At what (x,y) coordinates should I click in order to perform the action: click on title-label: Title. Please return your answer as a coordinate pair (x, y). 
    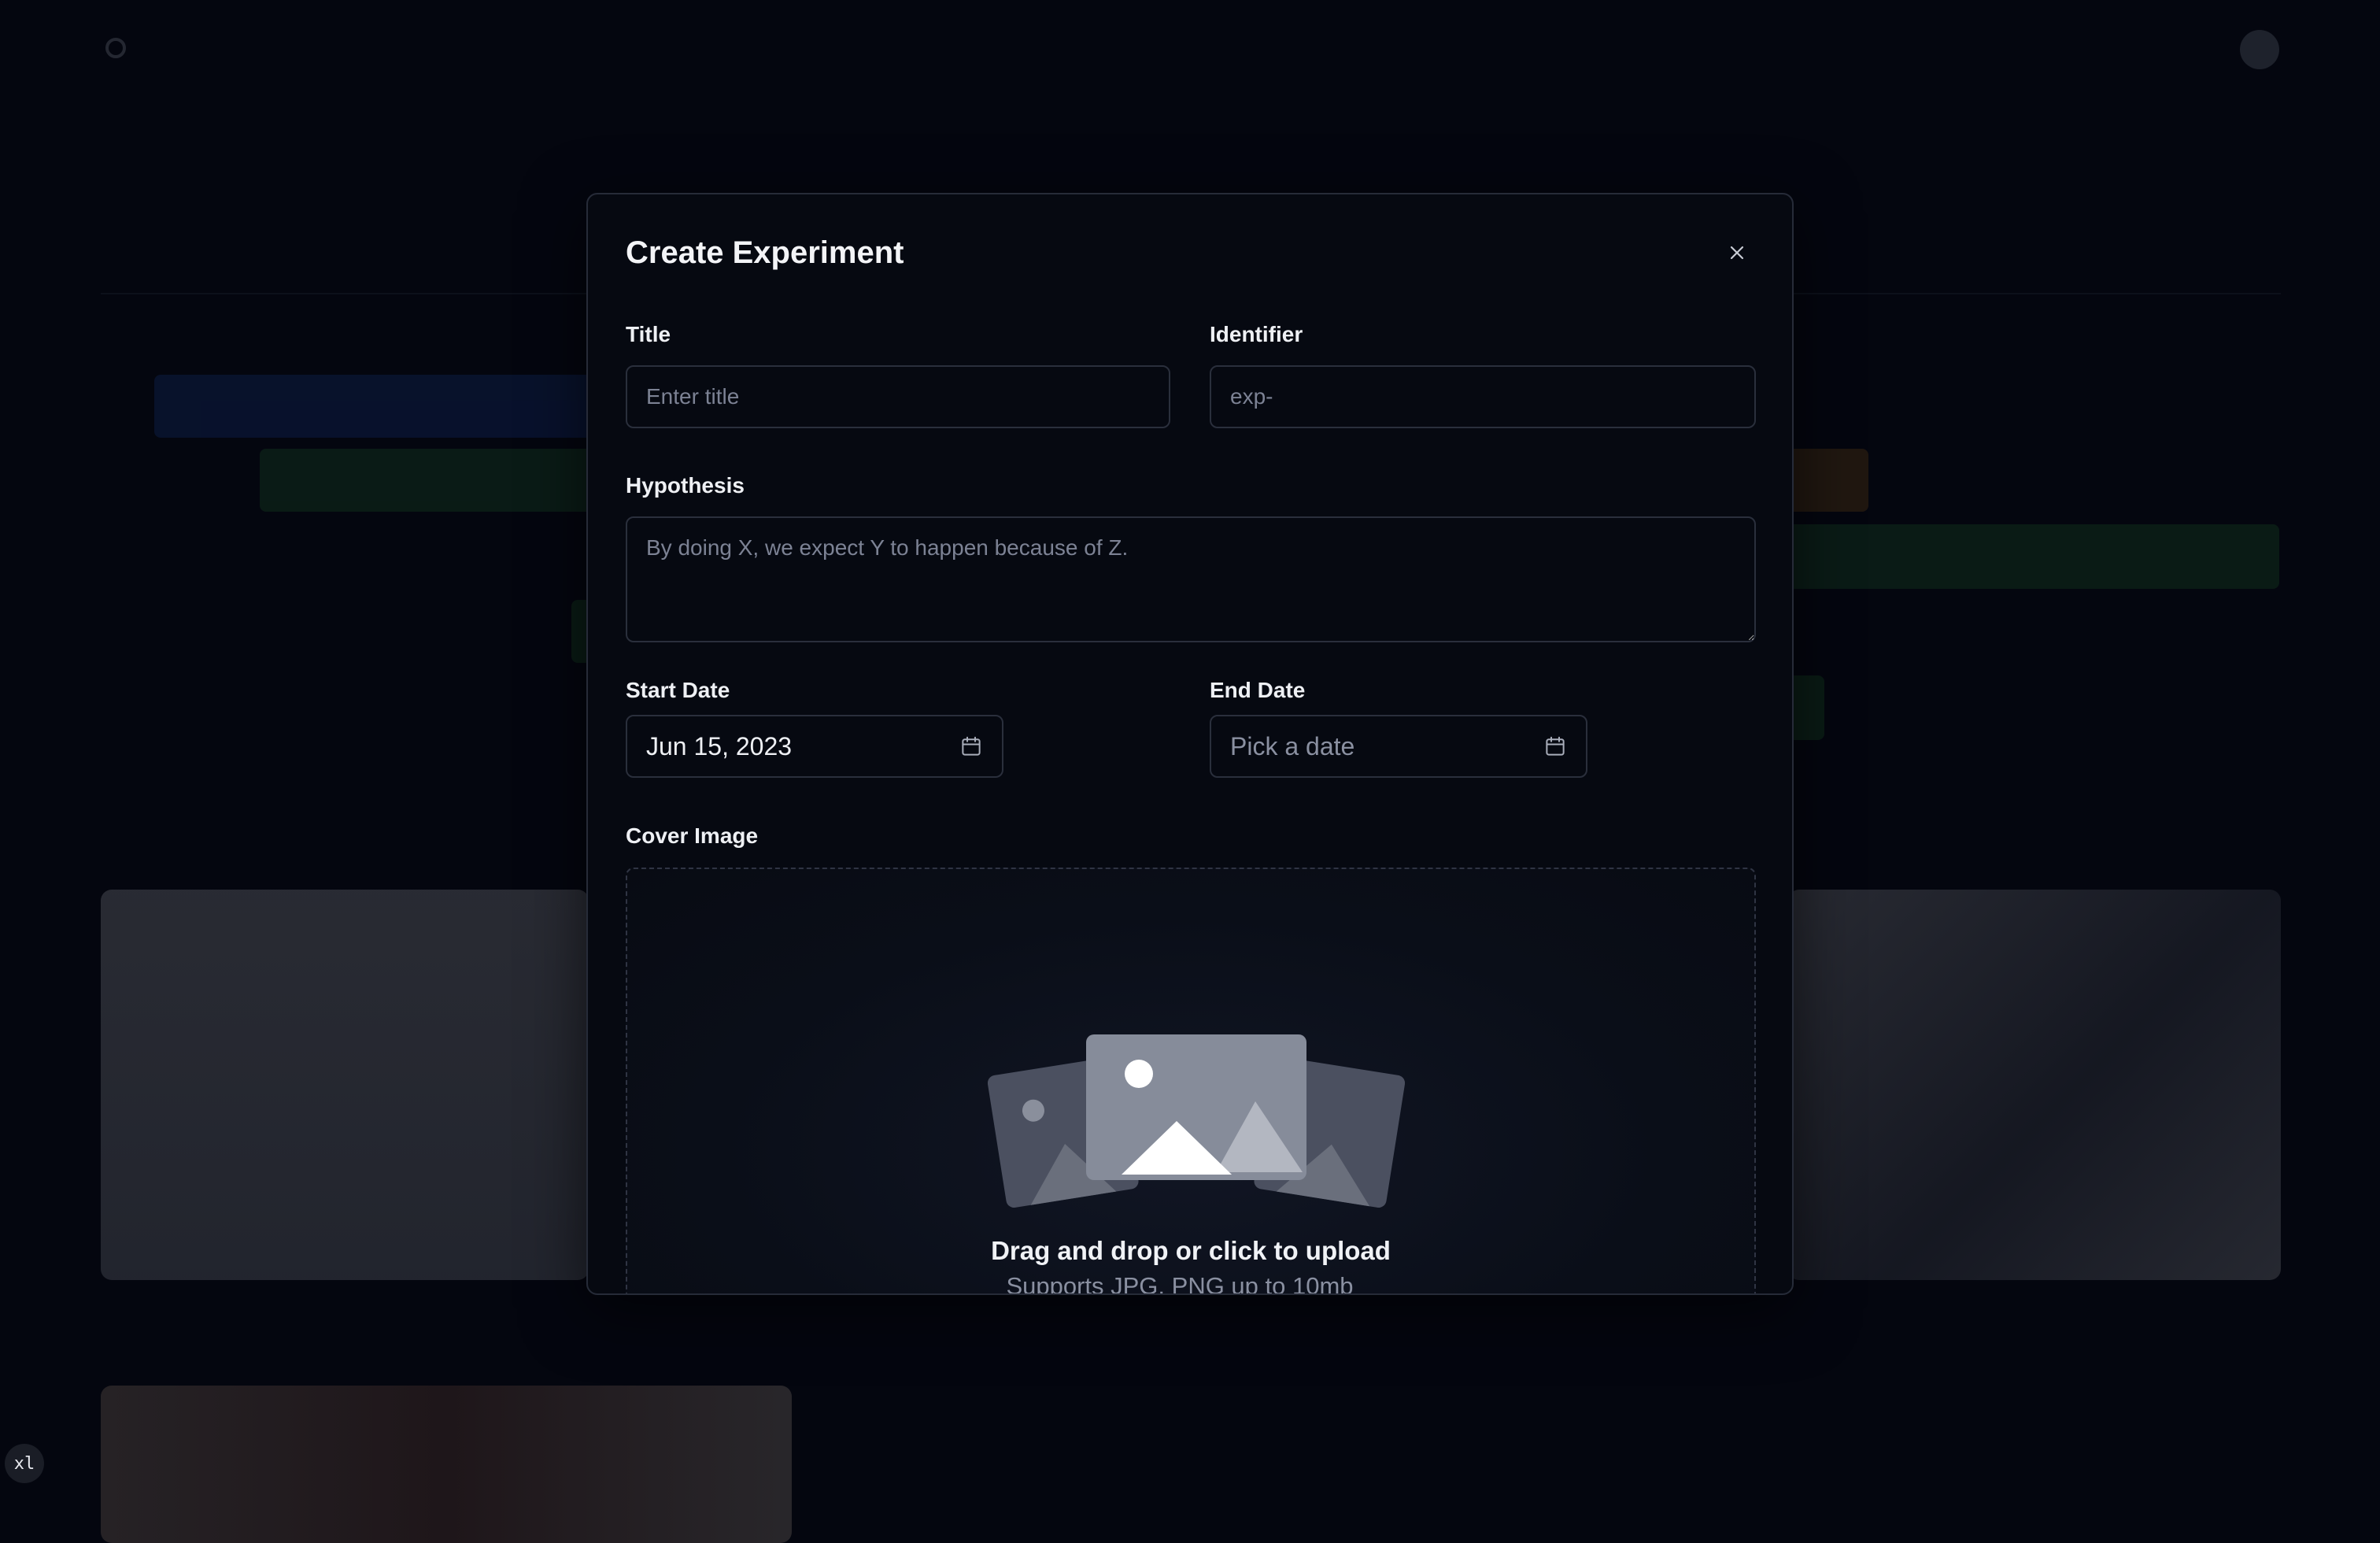
    Looking at the image, I should click on (648, 334).